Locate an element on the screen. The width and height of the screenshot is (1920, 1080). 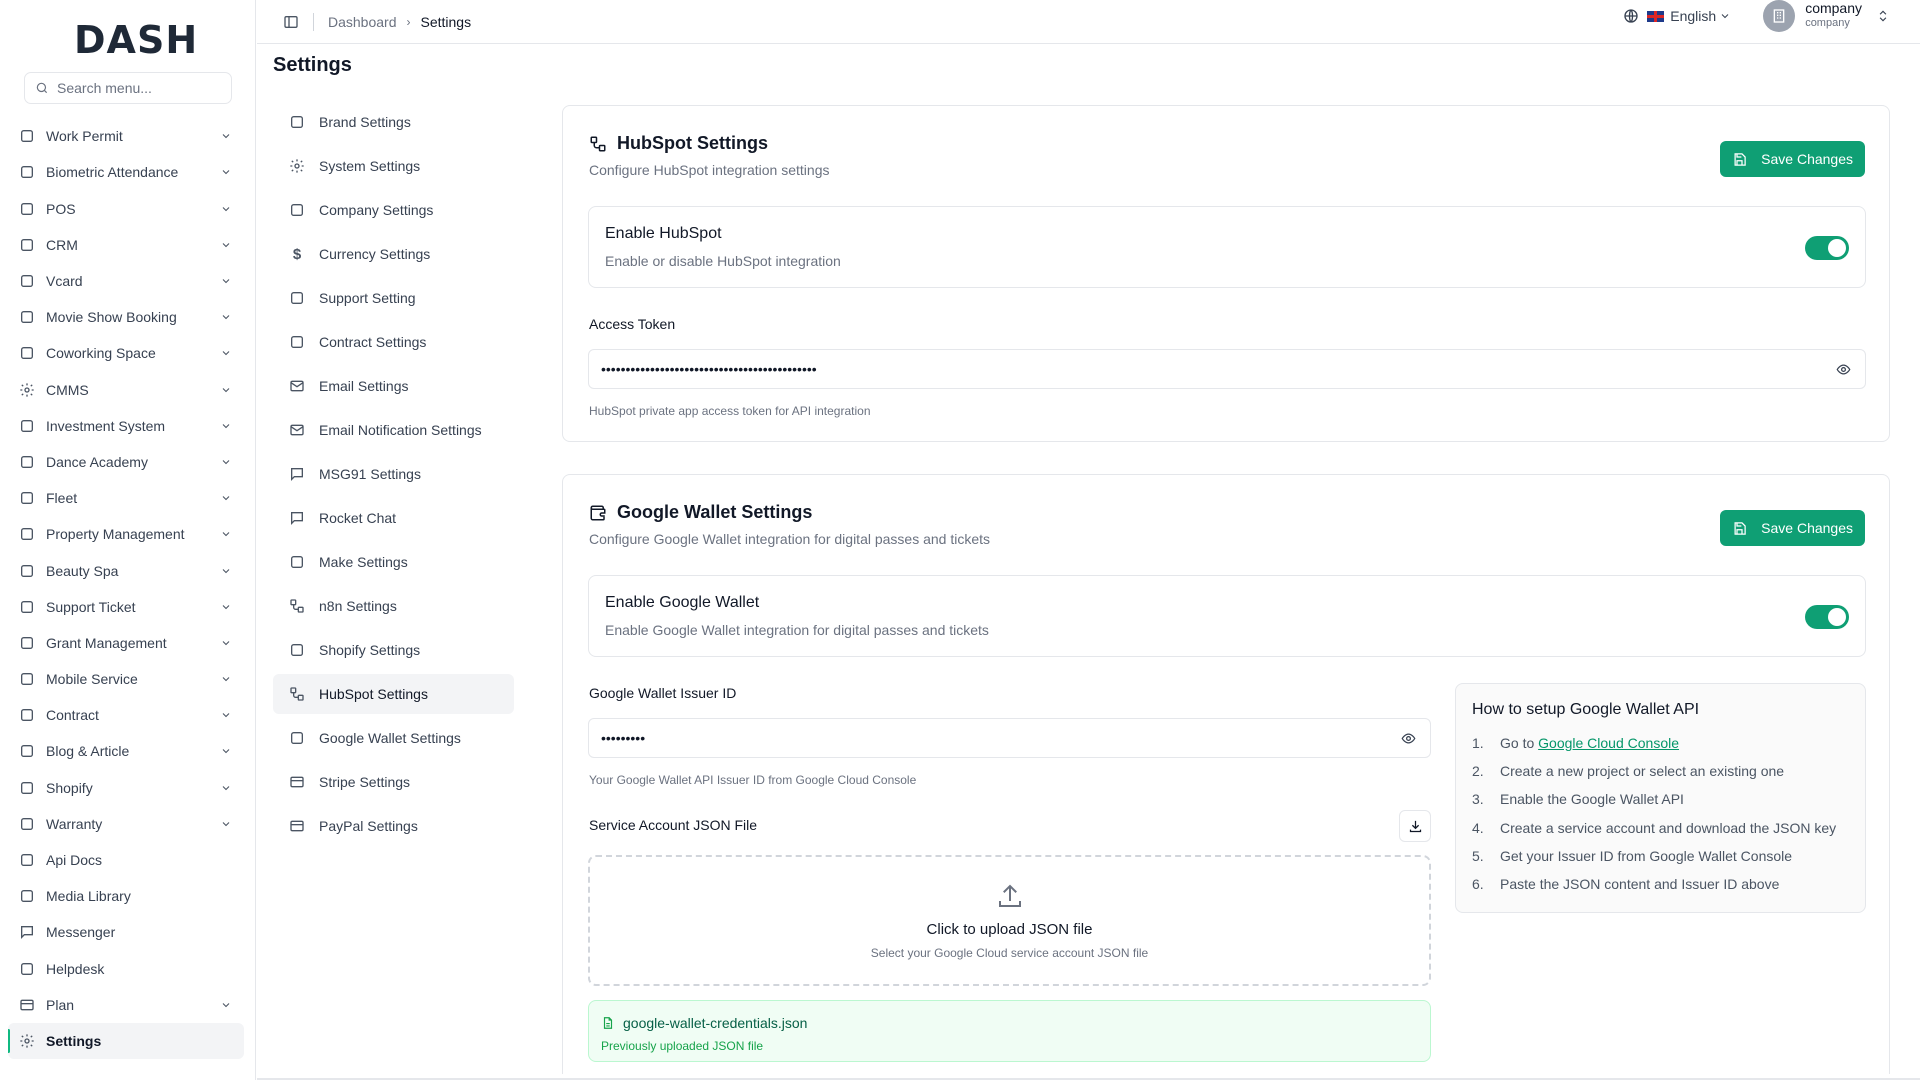
sidebar-toggle-icon is located at coordinates (291, 22).